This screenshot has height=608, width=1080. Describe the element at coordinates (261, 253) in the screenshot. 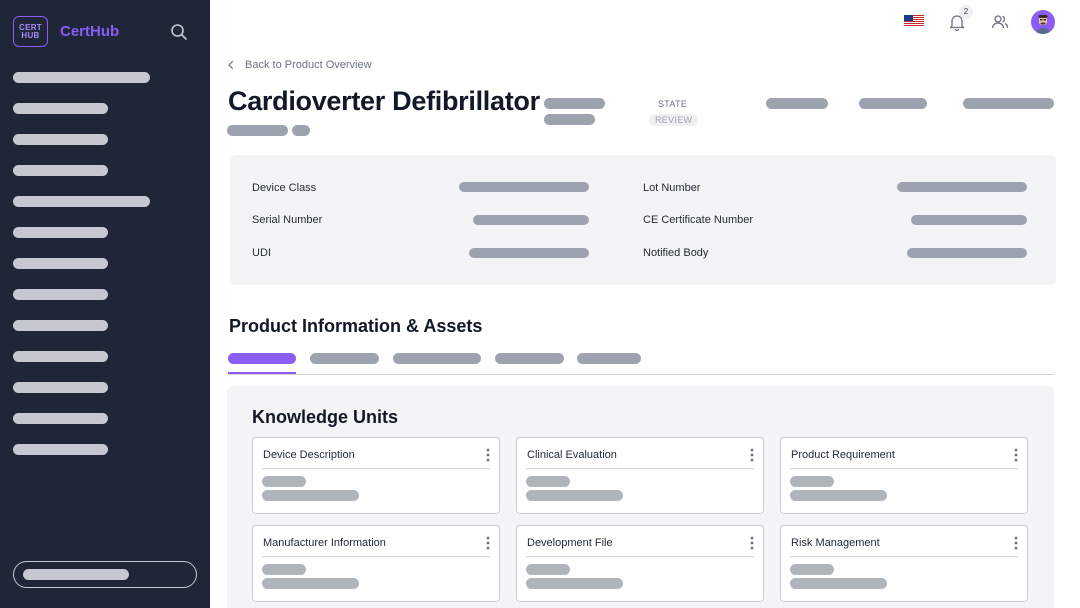

I see `udi-label: UDI` at that location.